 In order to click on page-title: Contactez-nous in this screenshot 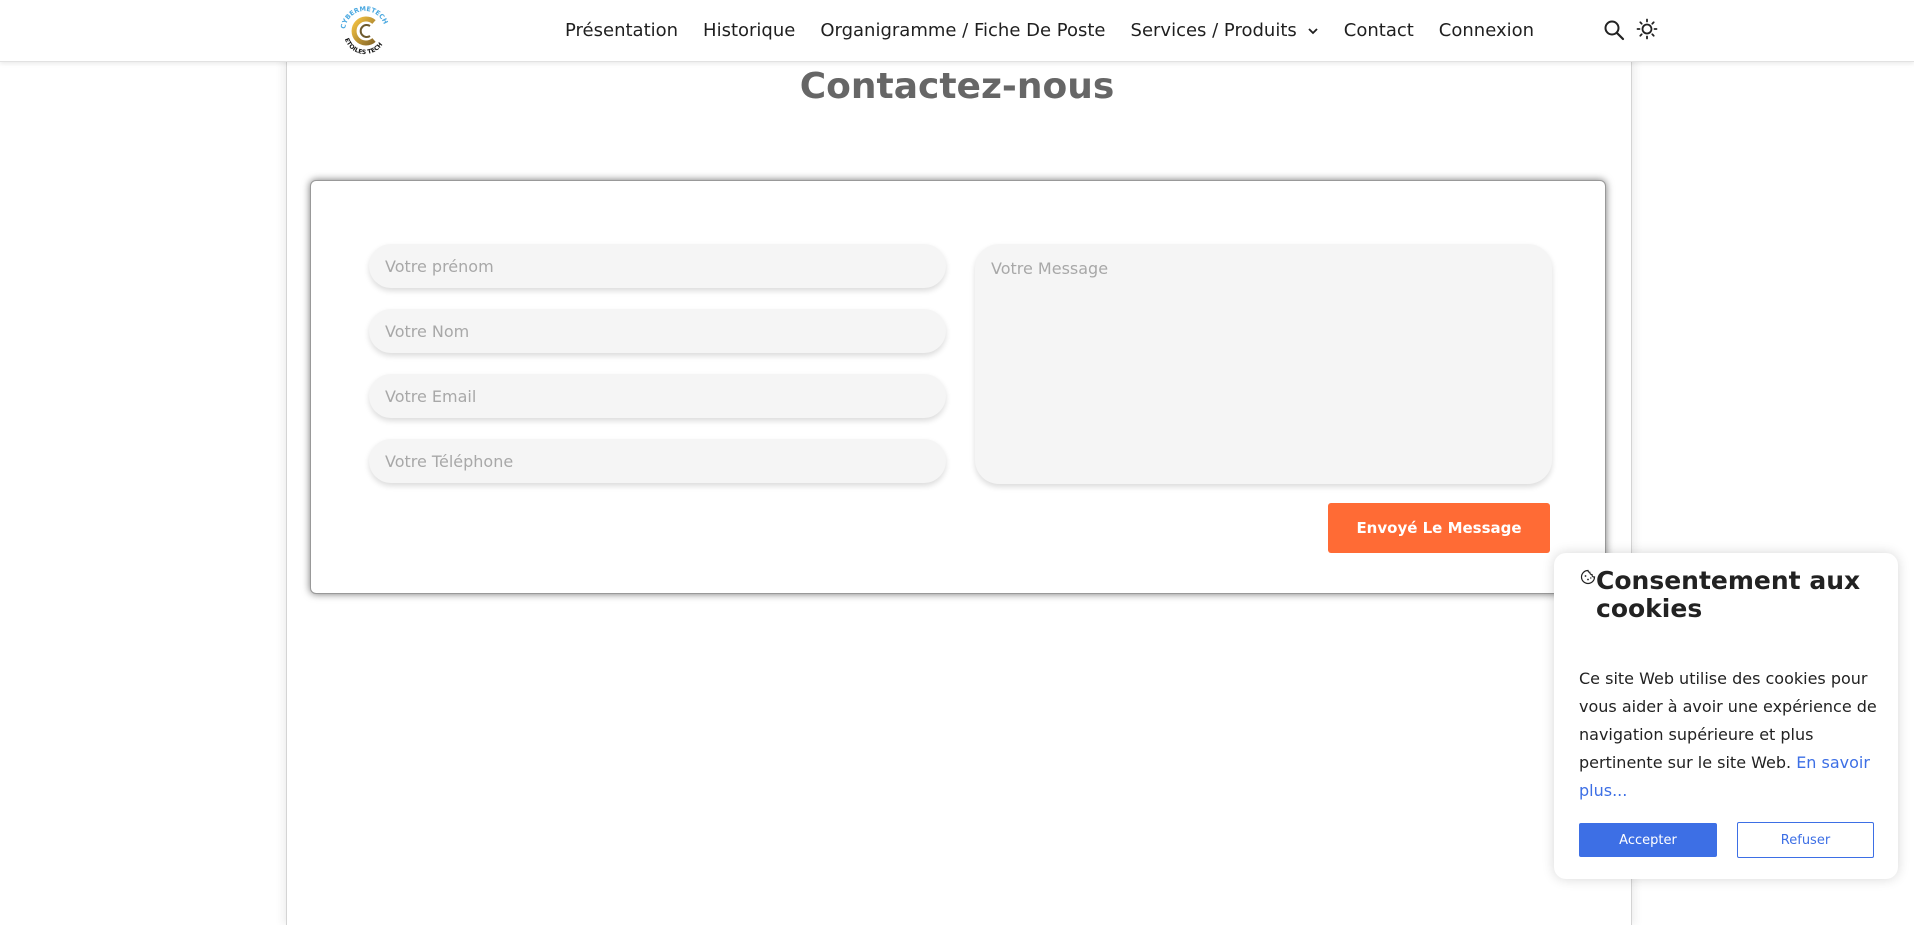, I will do `click(957, 86)`.